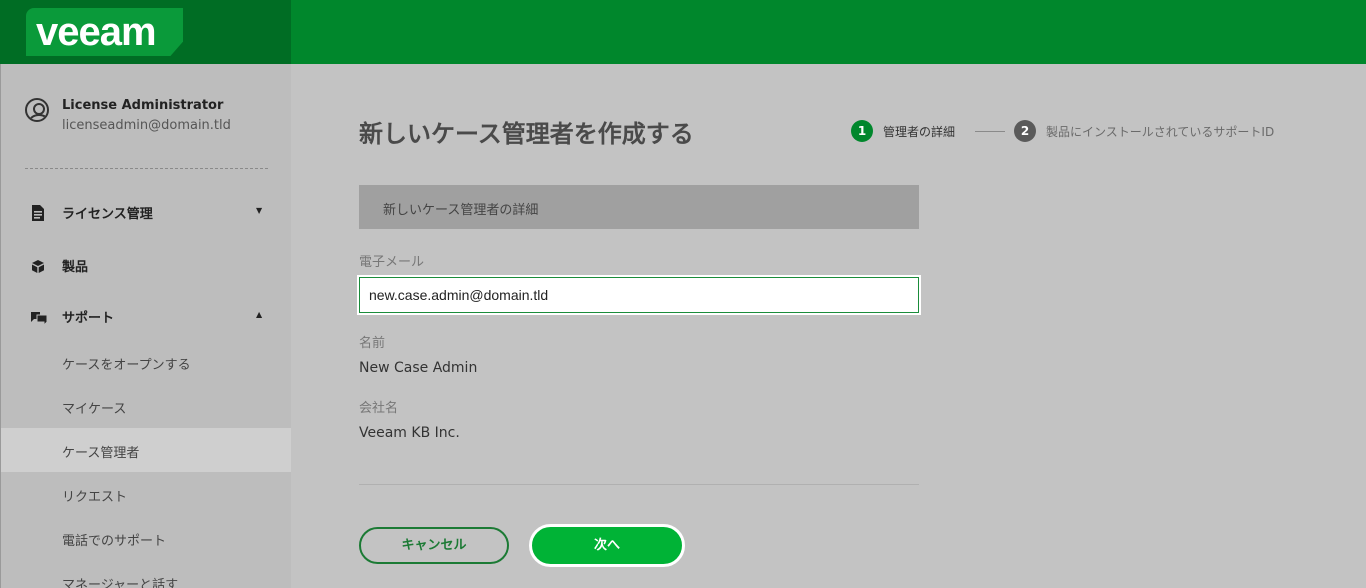  I want to click on sidebar-item-label: 製品, so click(75, 267).